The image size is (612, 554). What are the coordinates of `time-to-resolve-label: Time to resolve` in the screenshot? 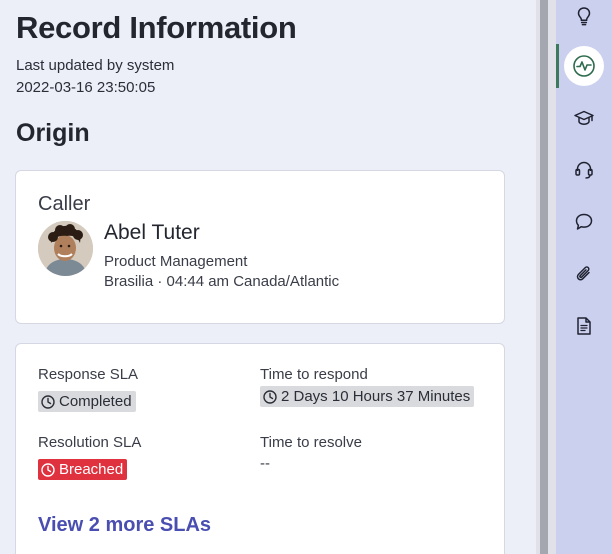 It's located at (311, 442).